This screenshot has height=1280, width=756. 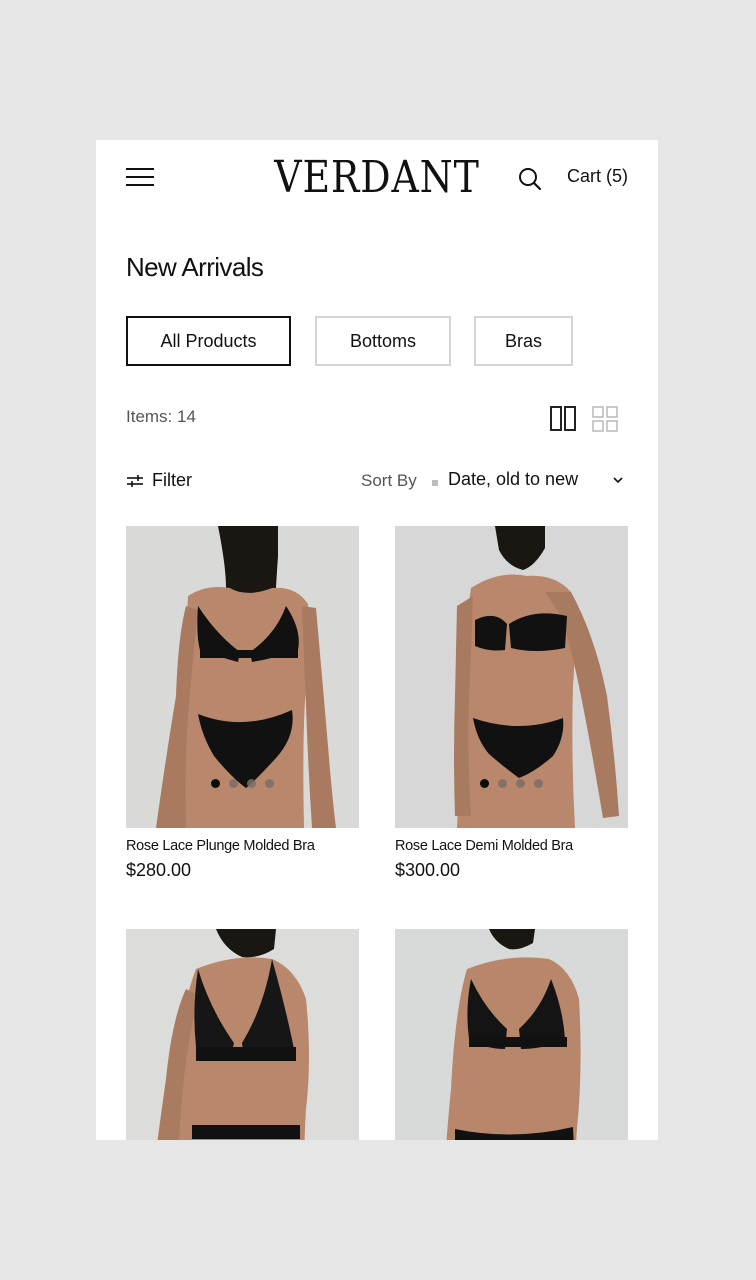 What do you see at coordinates (383, 341) in the screenshot?
I see `tab-bottoms: Bottoms` at bounding box center [383, 341].